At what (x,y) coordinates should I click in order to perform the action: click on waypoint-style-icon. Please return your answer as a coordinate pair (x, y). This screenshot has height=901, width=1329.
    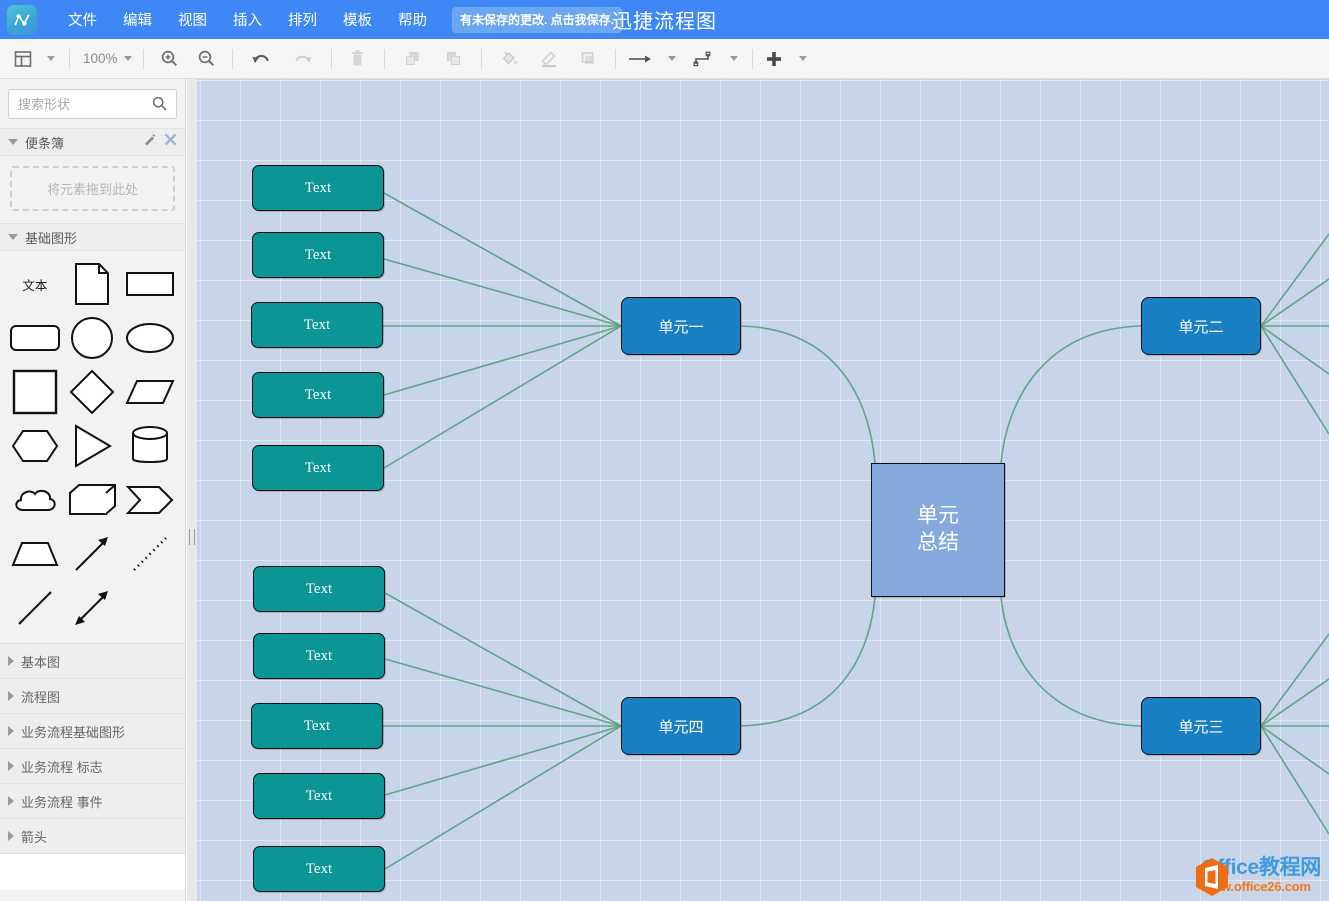
    Looking at the image, I should click on (704, 59).